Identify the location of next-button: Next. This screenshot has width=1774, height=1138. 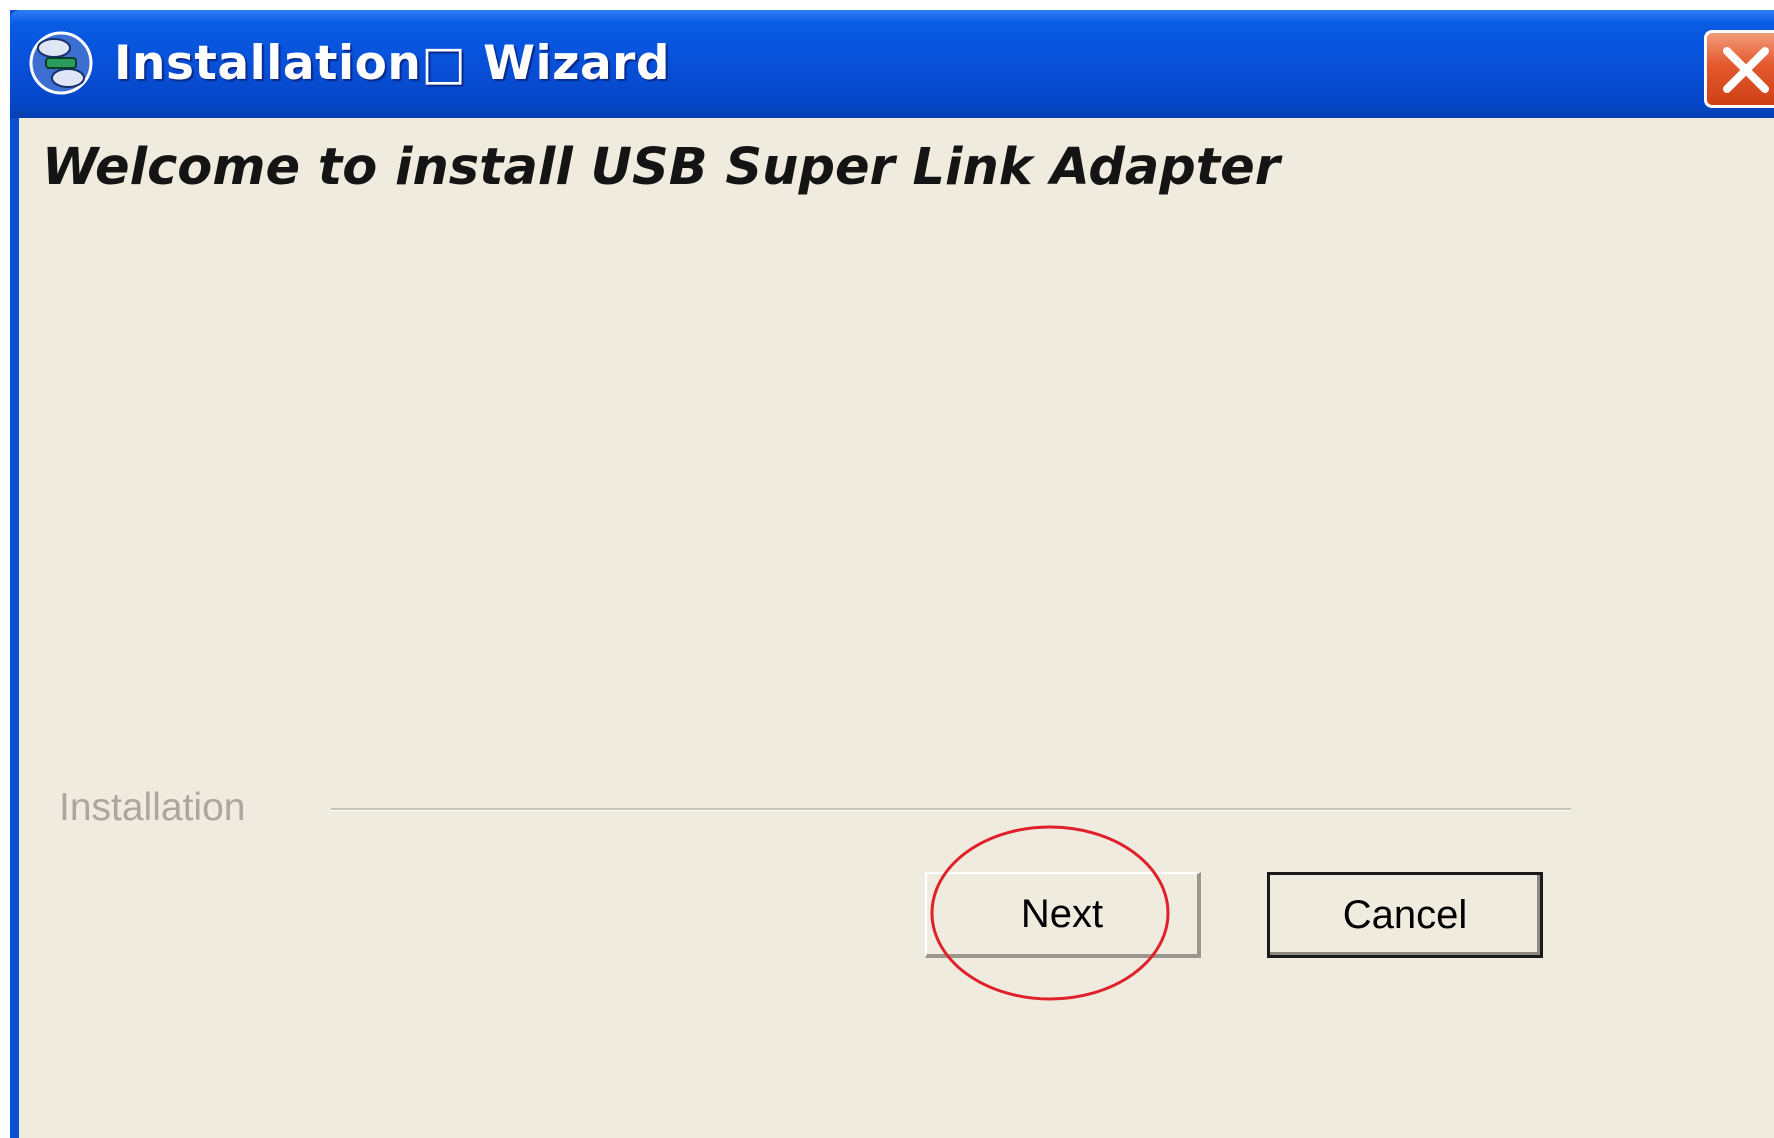
(1063, 915).